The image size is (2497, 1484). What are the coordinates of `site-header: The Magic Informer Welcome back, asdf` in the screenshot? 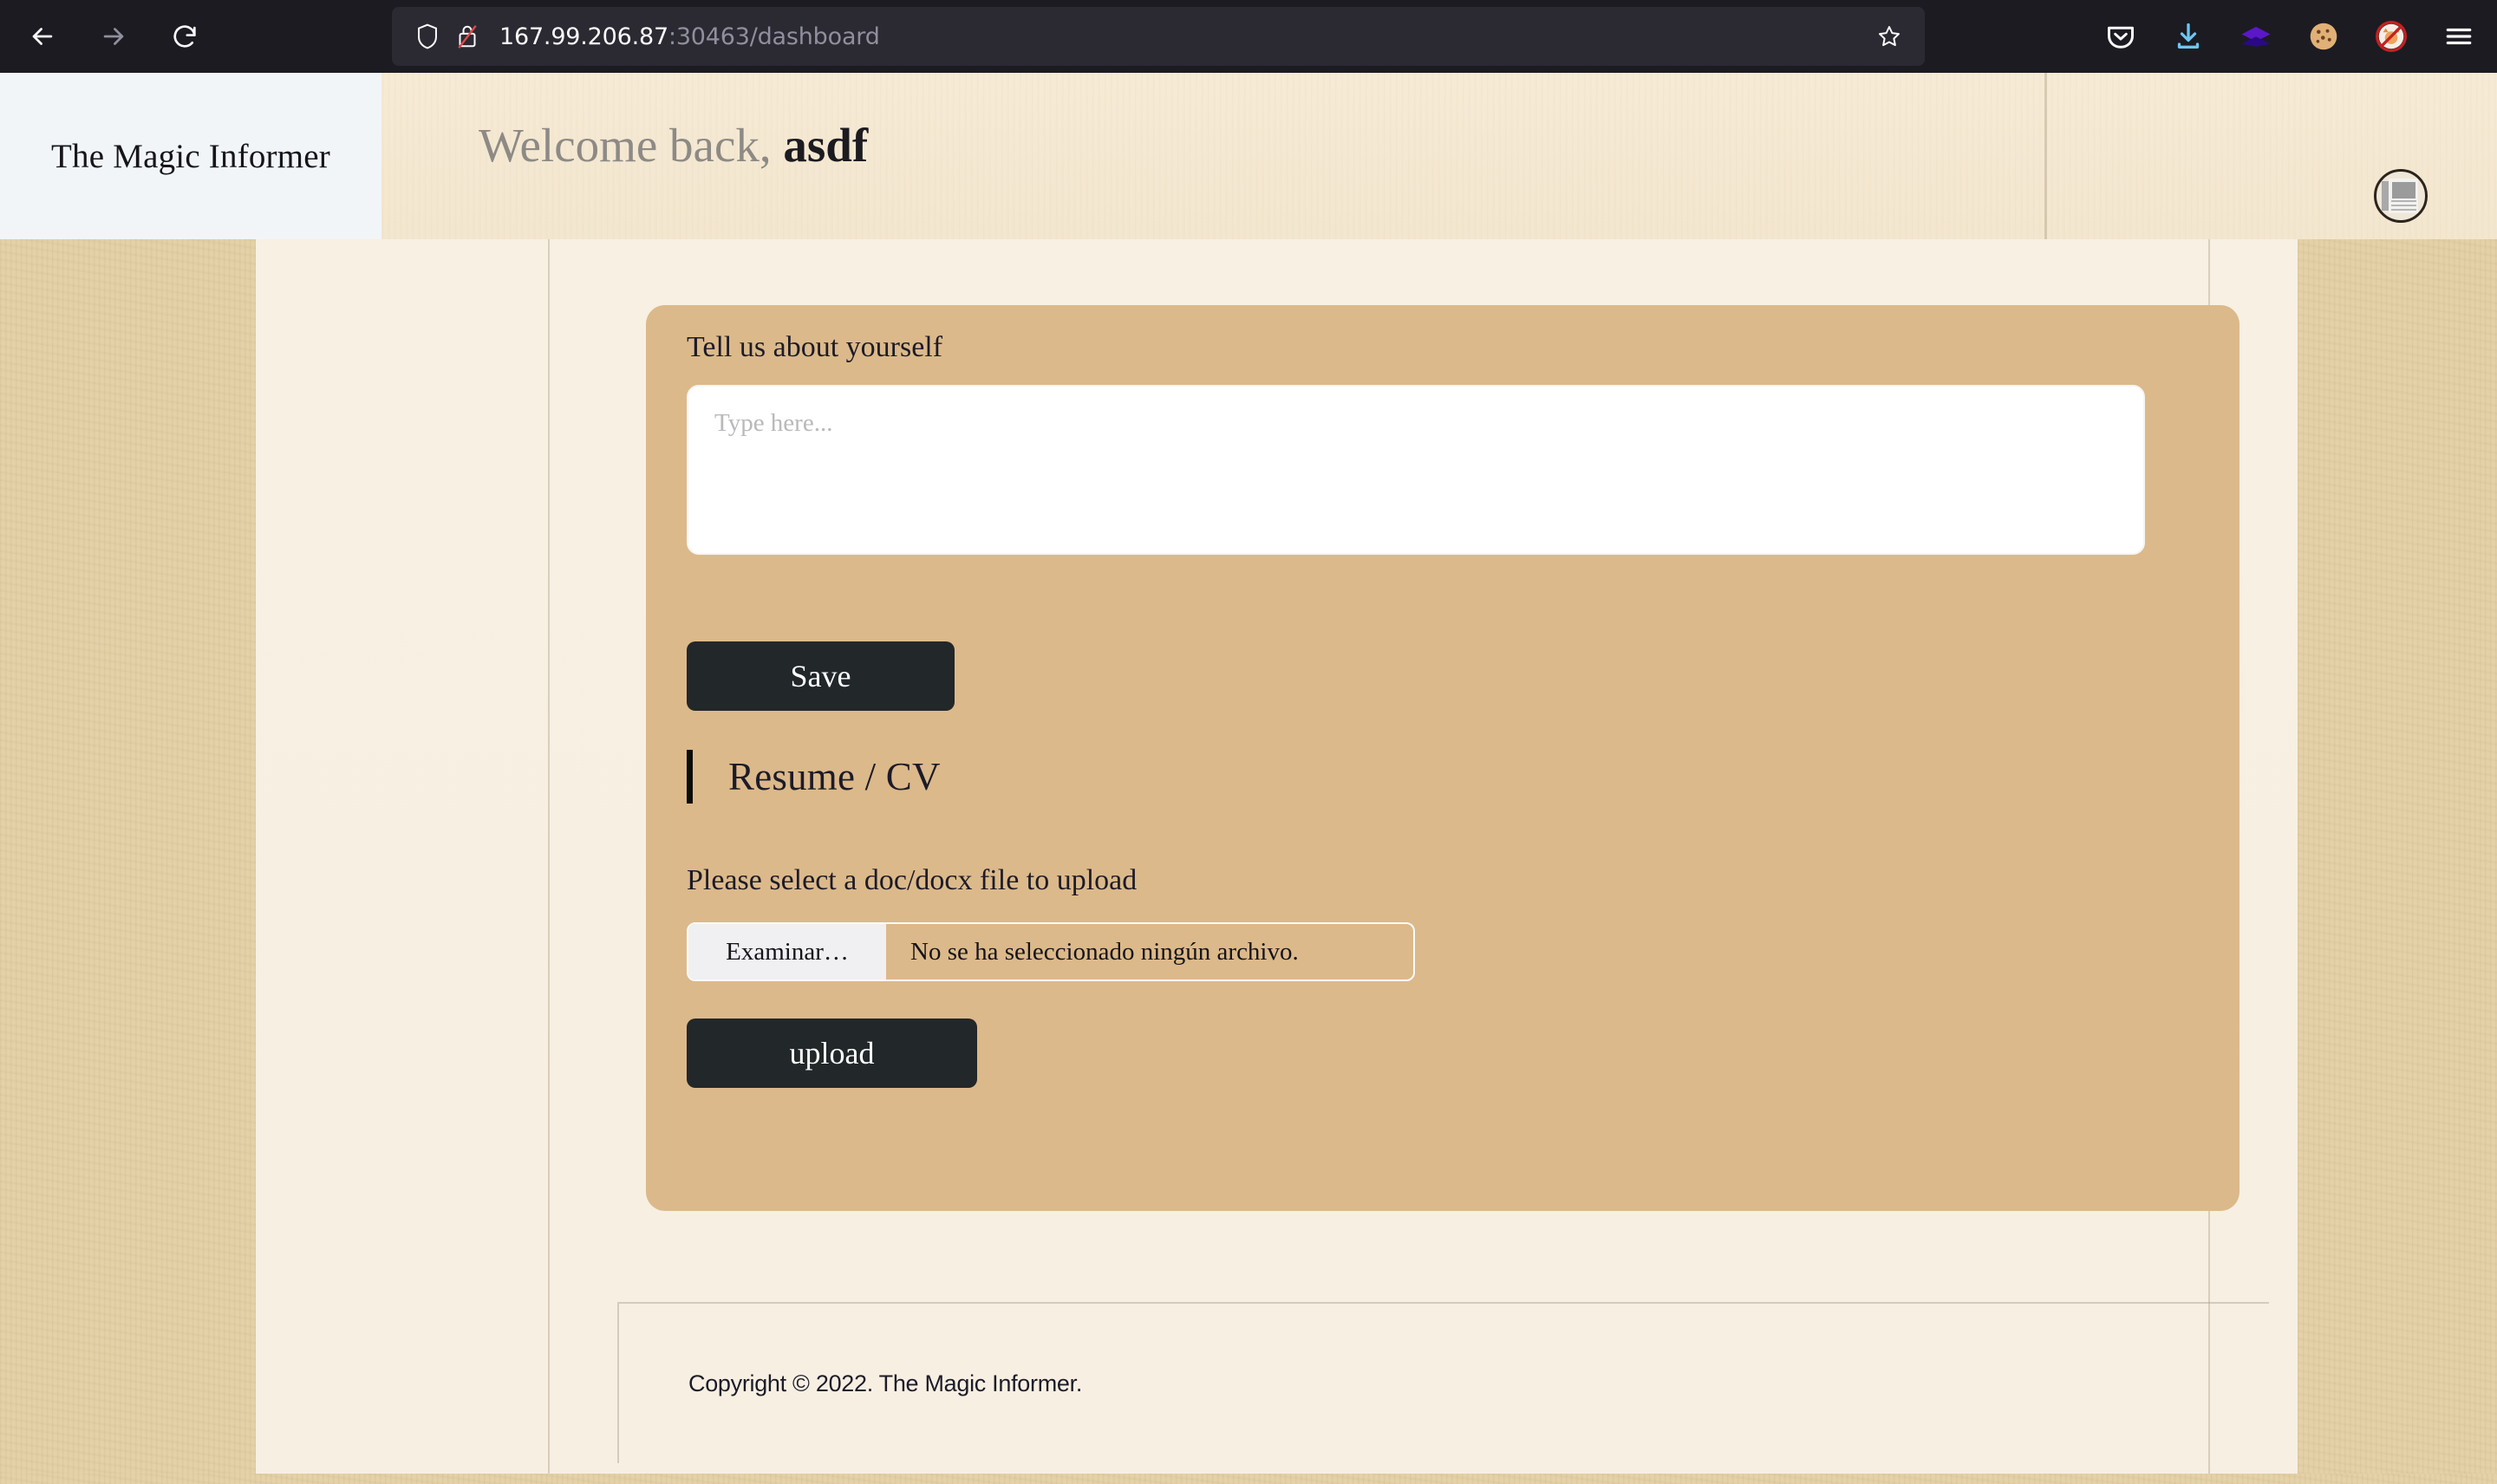 It's located at (1248, 156).